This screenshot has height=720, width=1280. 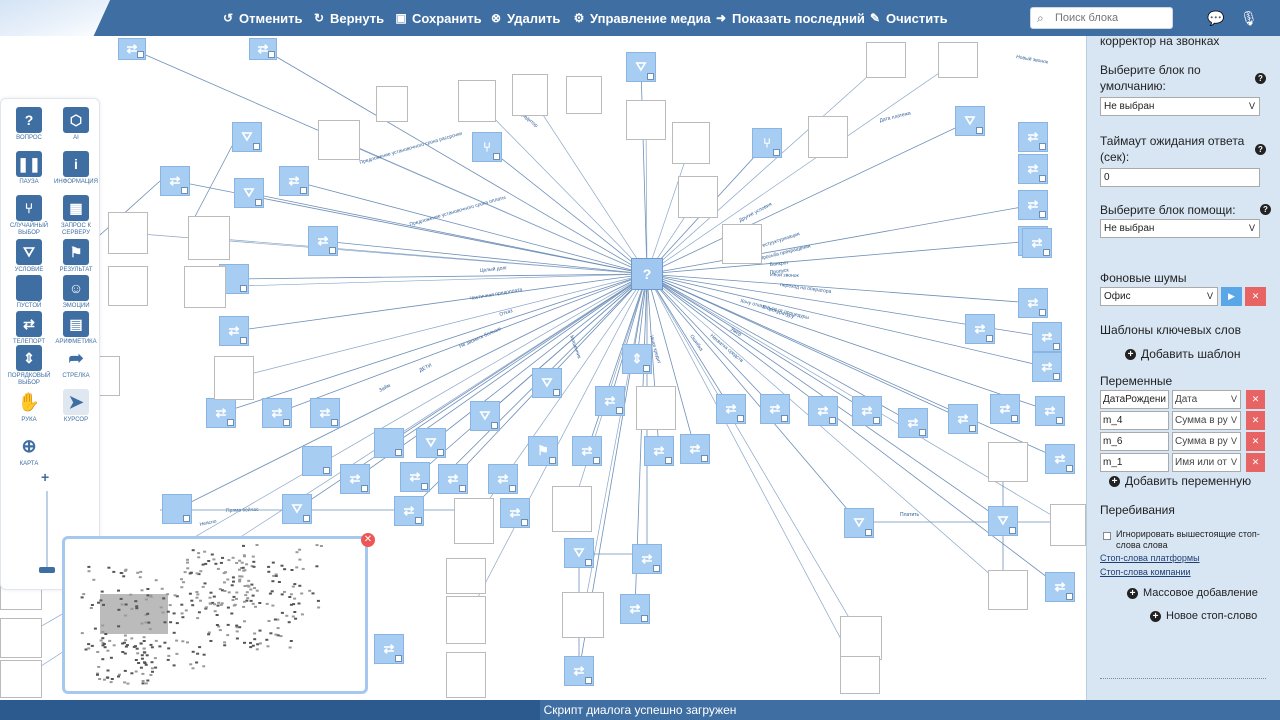 I want to click on tool-condition: ⛛ УСЛОВИЕ, so click(x=29, y=256).